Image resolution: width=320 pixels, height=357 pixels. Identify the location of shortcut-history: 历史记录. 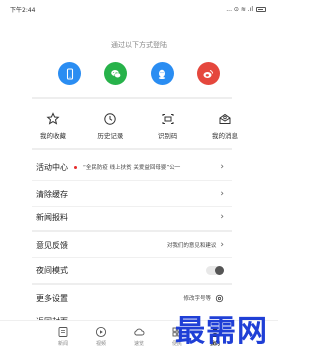
(110, 126).